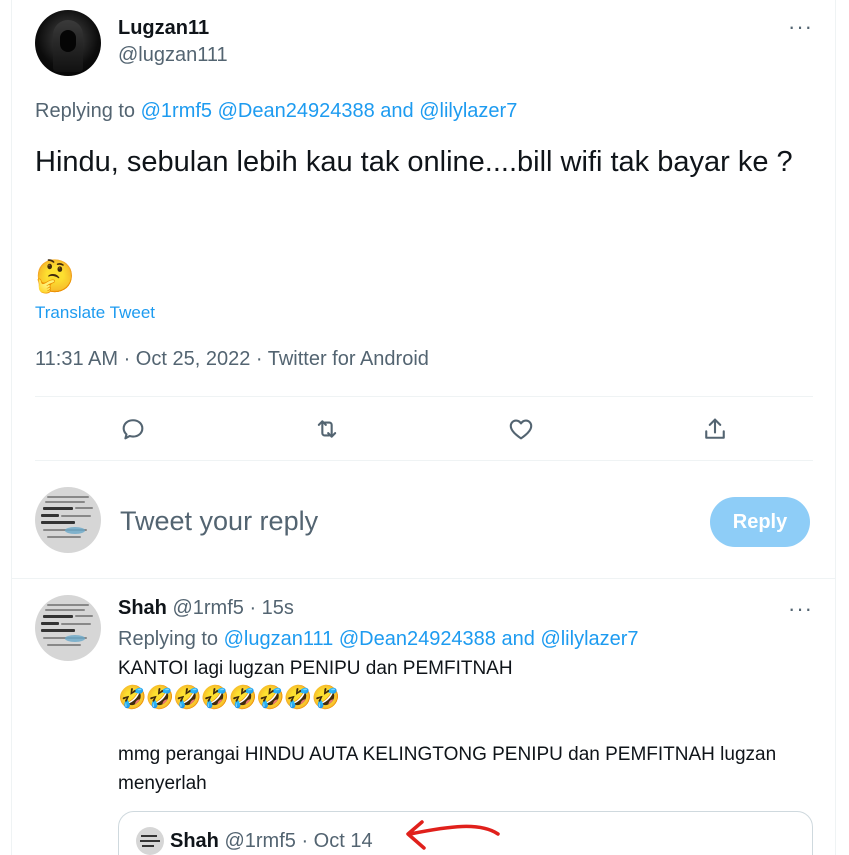  Describe the element at coordinates (95, 313) in the screenshot. I see `translate-tweet-link: Translate Tweet` at that location.